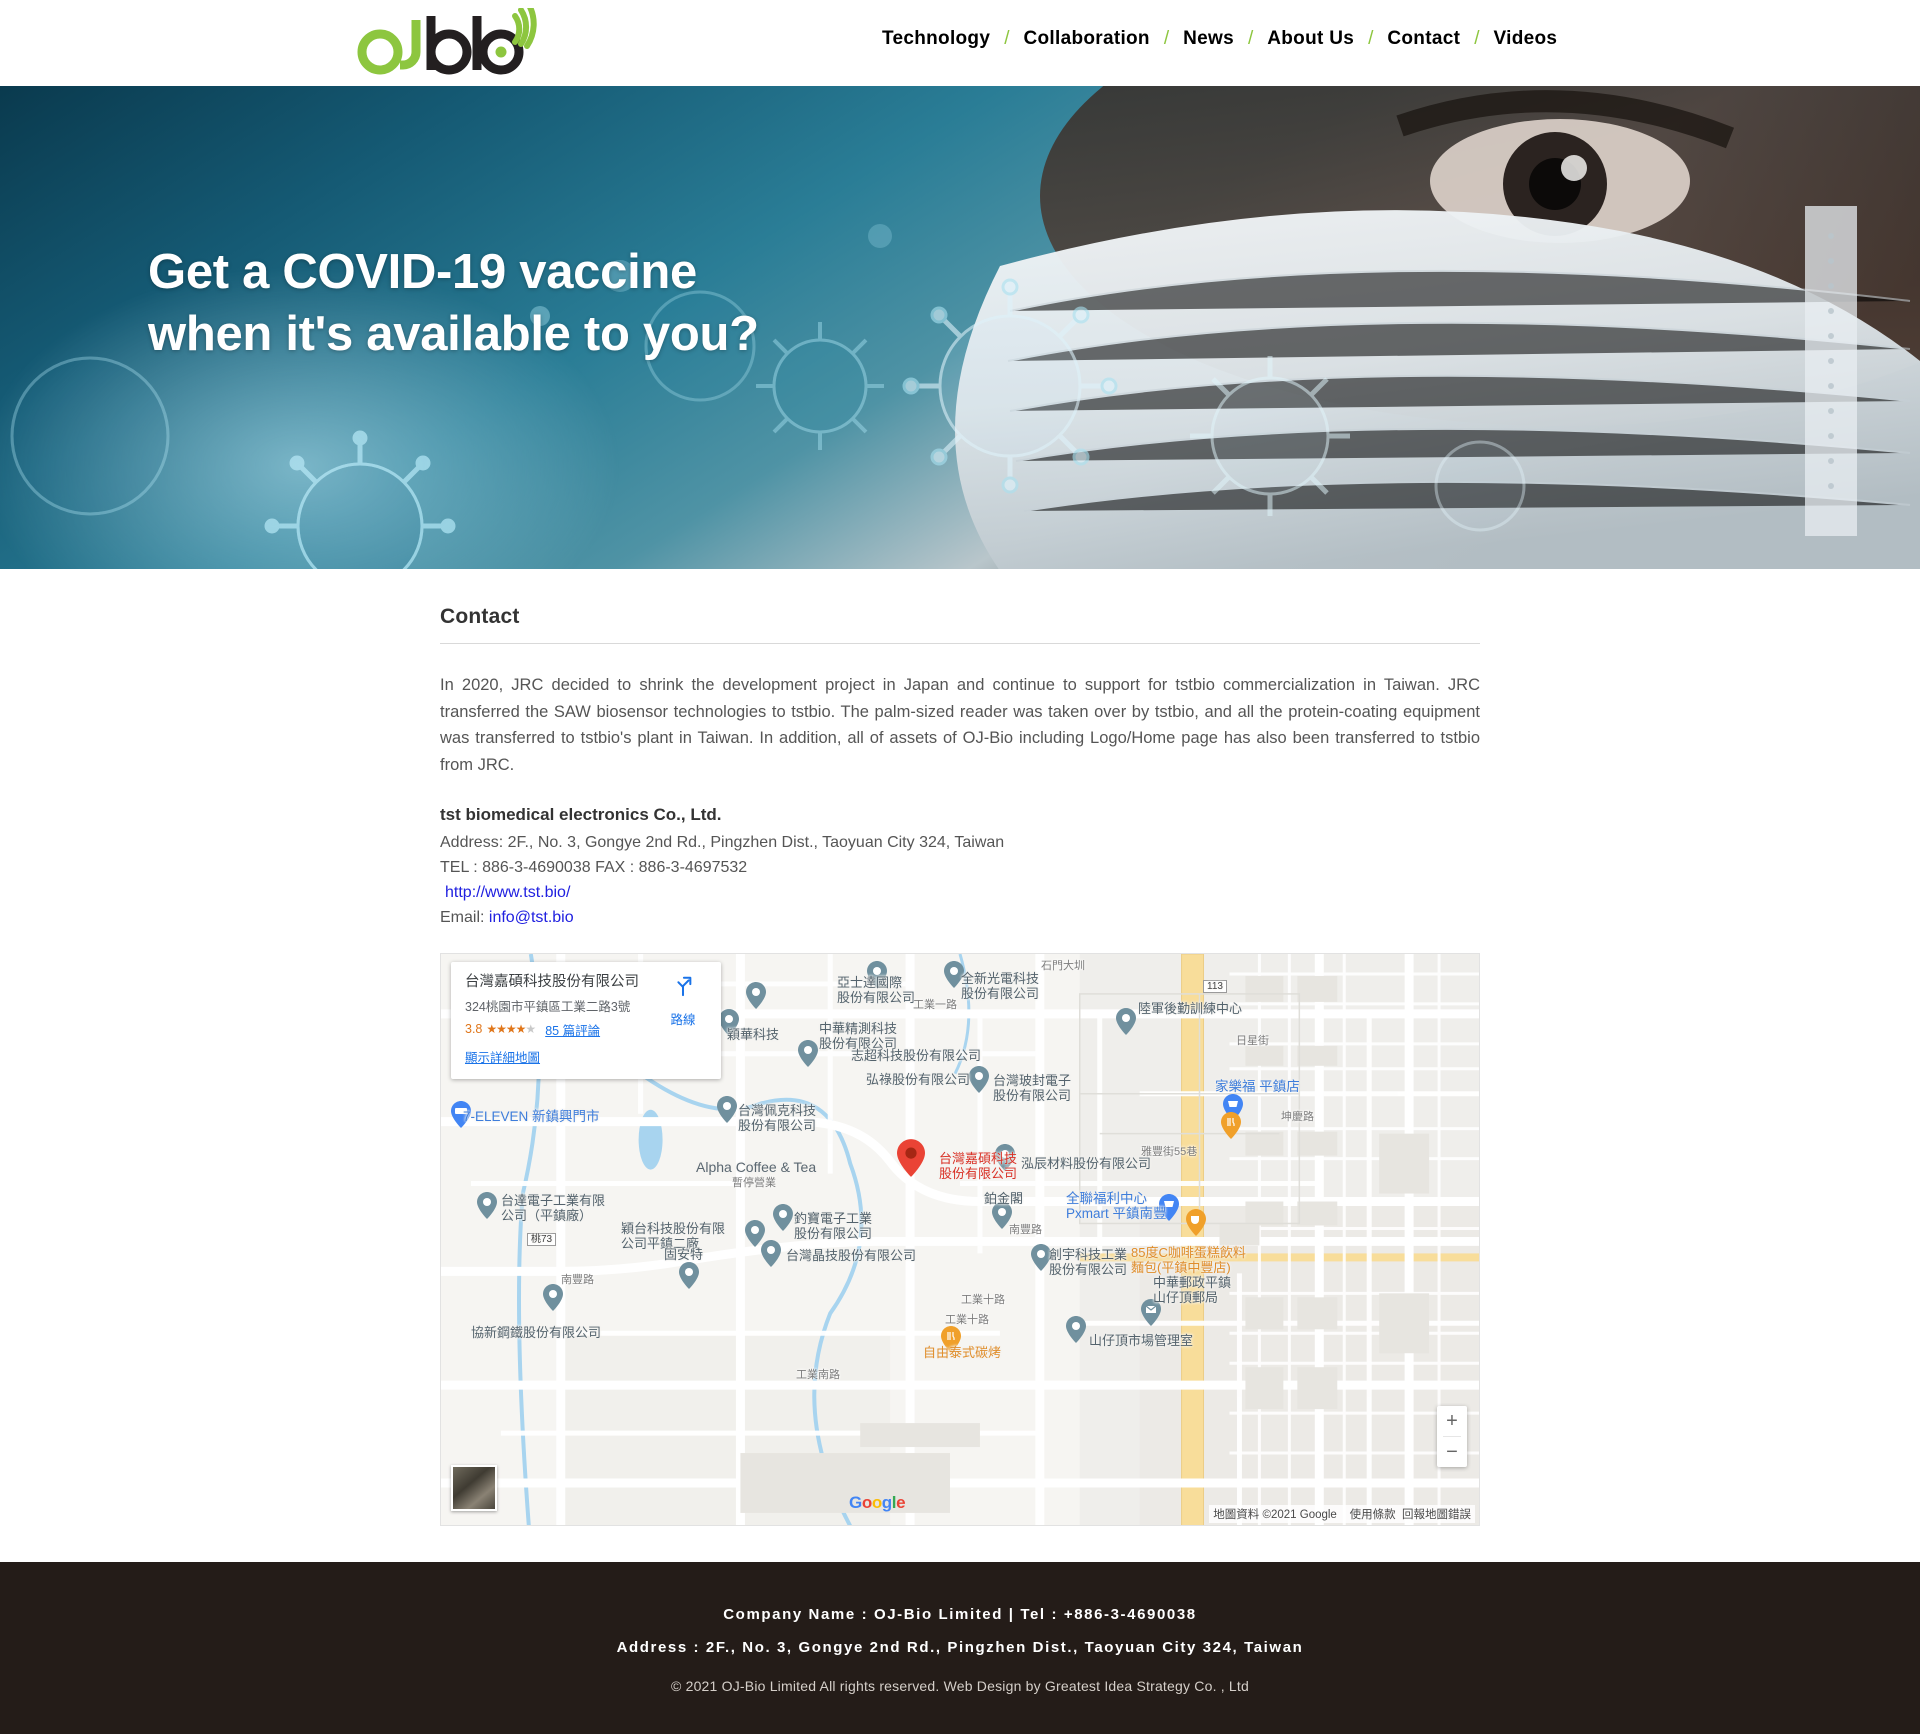 The image size is (1920, 1734). What do you see at coordinates (447, 38) in the screenshot?
I see `ojbio-logo-icon` at bounding box center [447, 38].